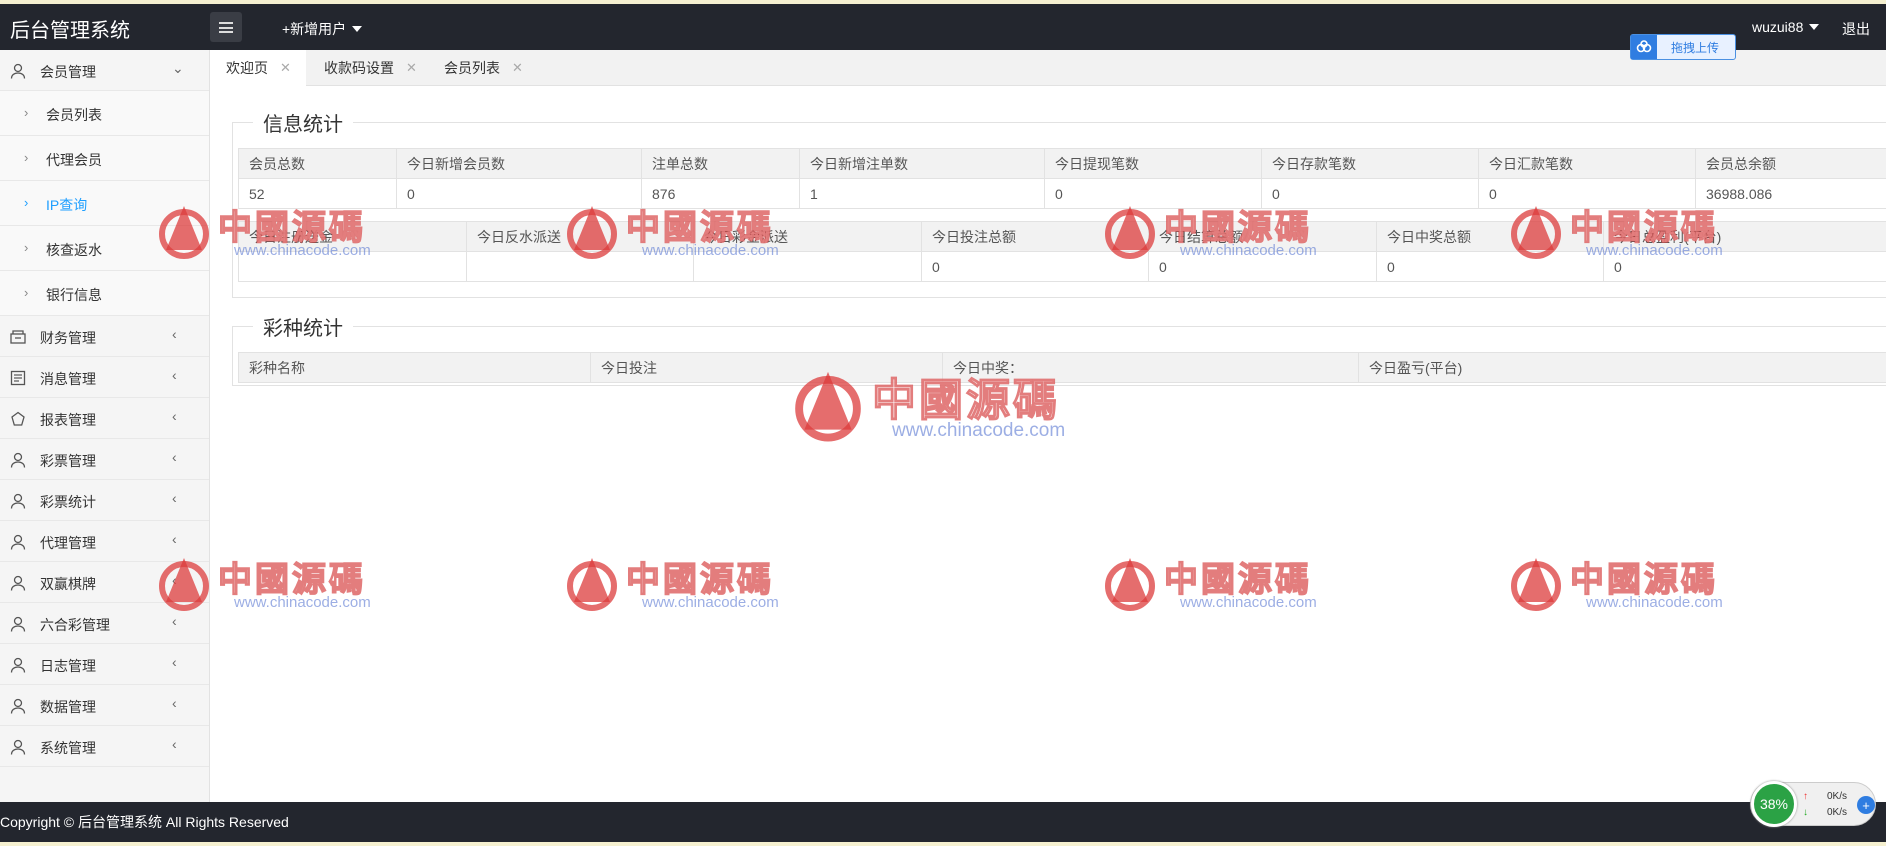 Image resolution: width=1886 pixels, height=846 pixels. Describe the element at coordinates (1644, 47) in the screenshot. I see `cloud-upload-icon` at that location.